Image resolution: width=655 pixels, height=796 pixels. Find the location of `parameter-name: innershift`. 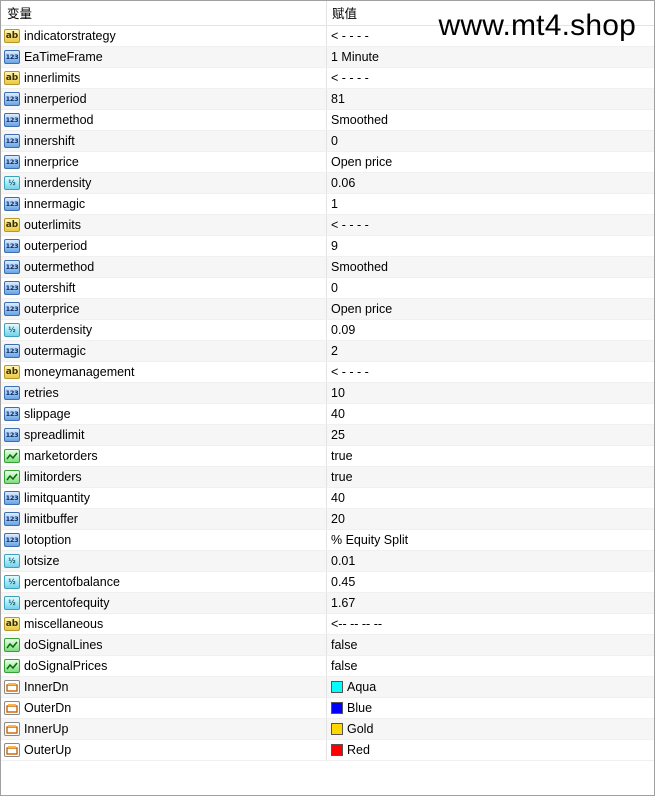

parameter-name: innershift is located at coordinates (49, 141).